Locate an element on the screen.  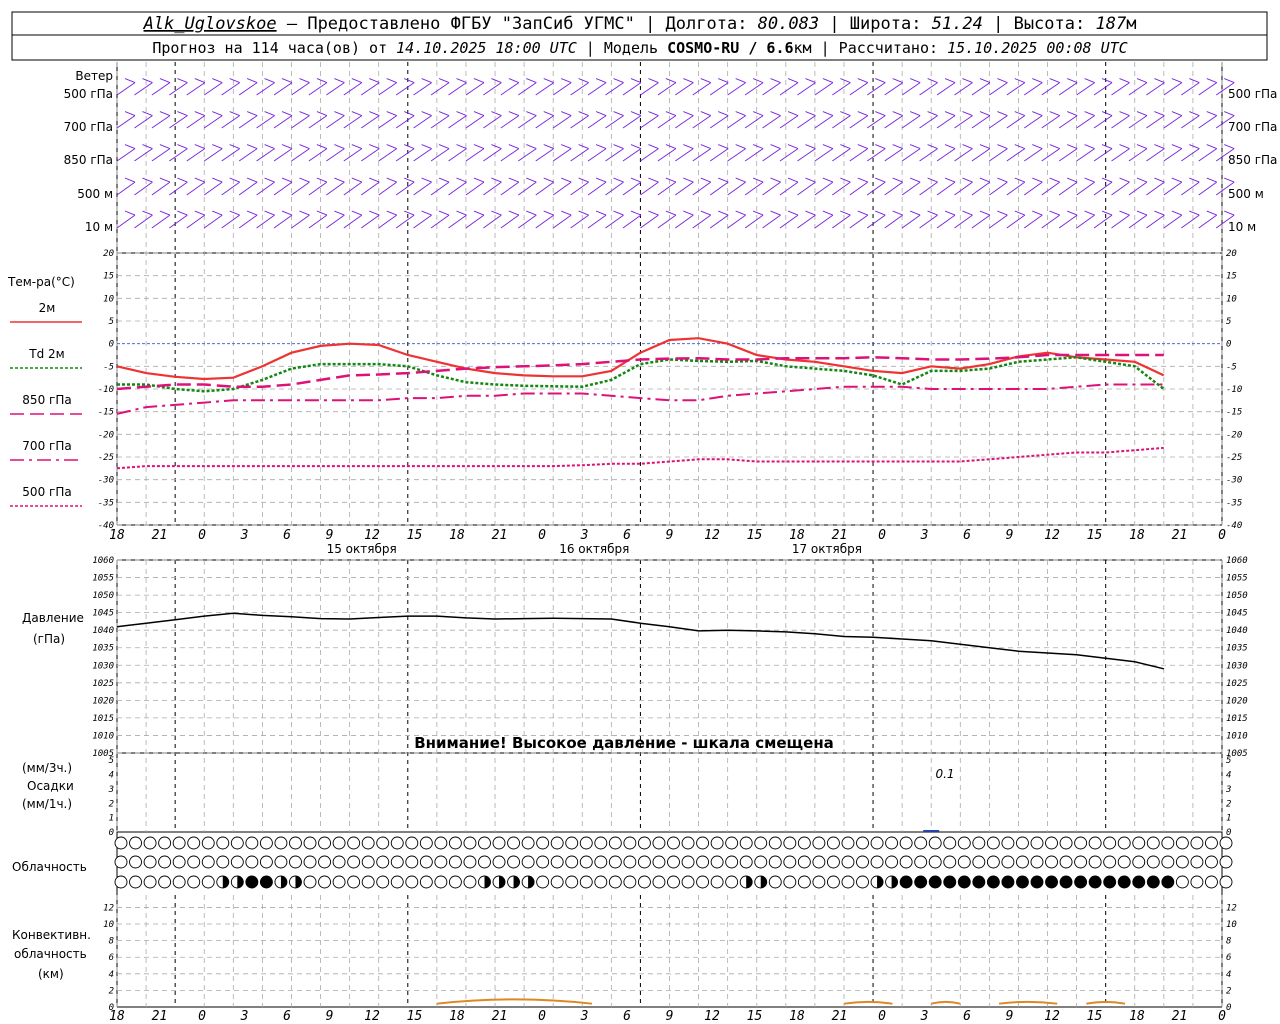
y-tick-label: 1020 is located at coordinates (103, 701).